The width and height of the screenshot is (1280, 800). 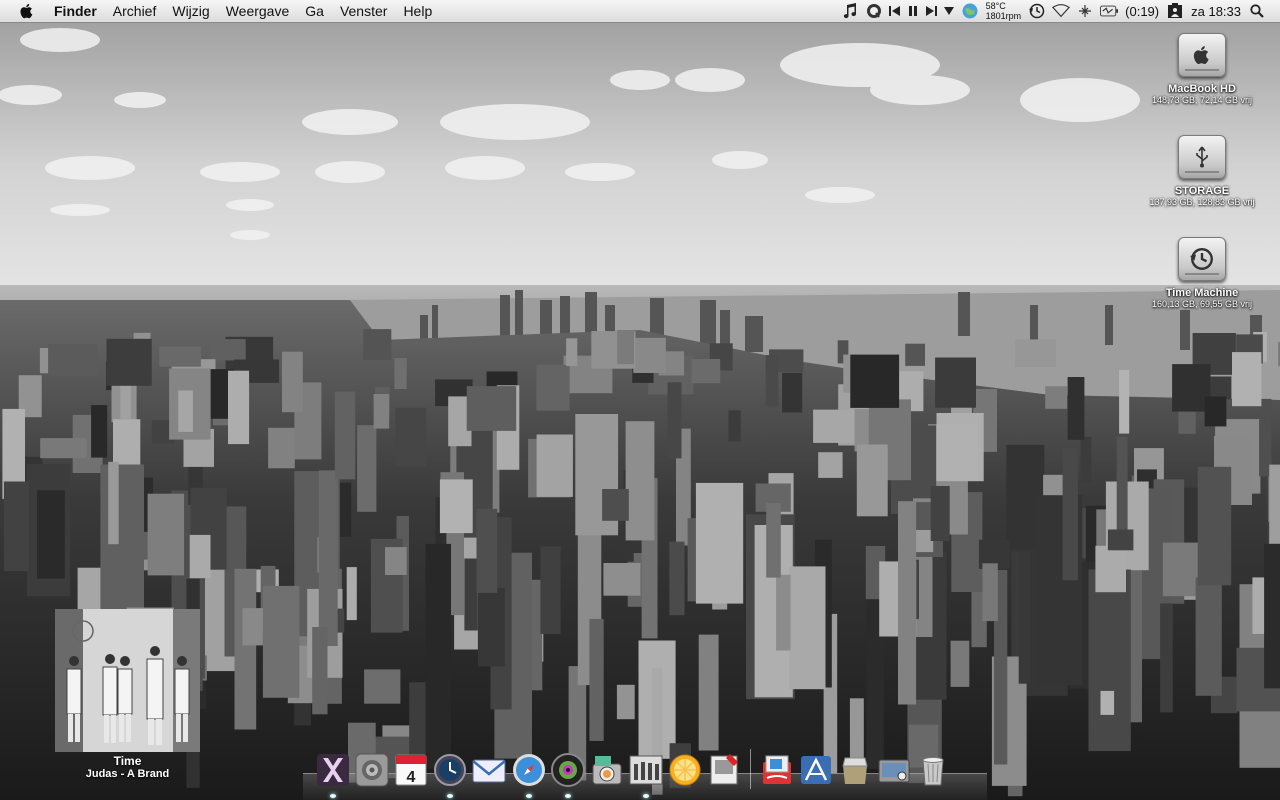 What do you see at coordinates (646, 774) in the screenshot?
I see `dock-album-icon` at bounding box center [646, 774].